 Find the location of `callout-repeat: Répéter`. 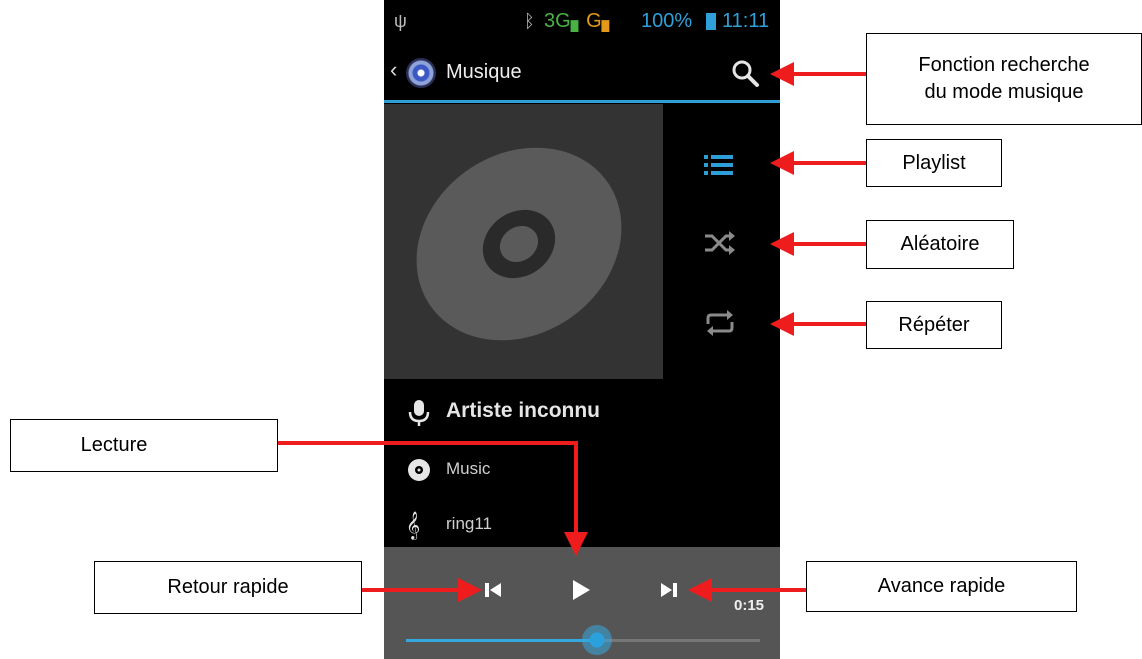

callout-repeat: Répéter is located at coordinates (934, 325).